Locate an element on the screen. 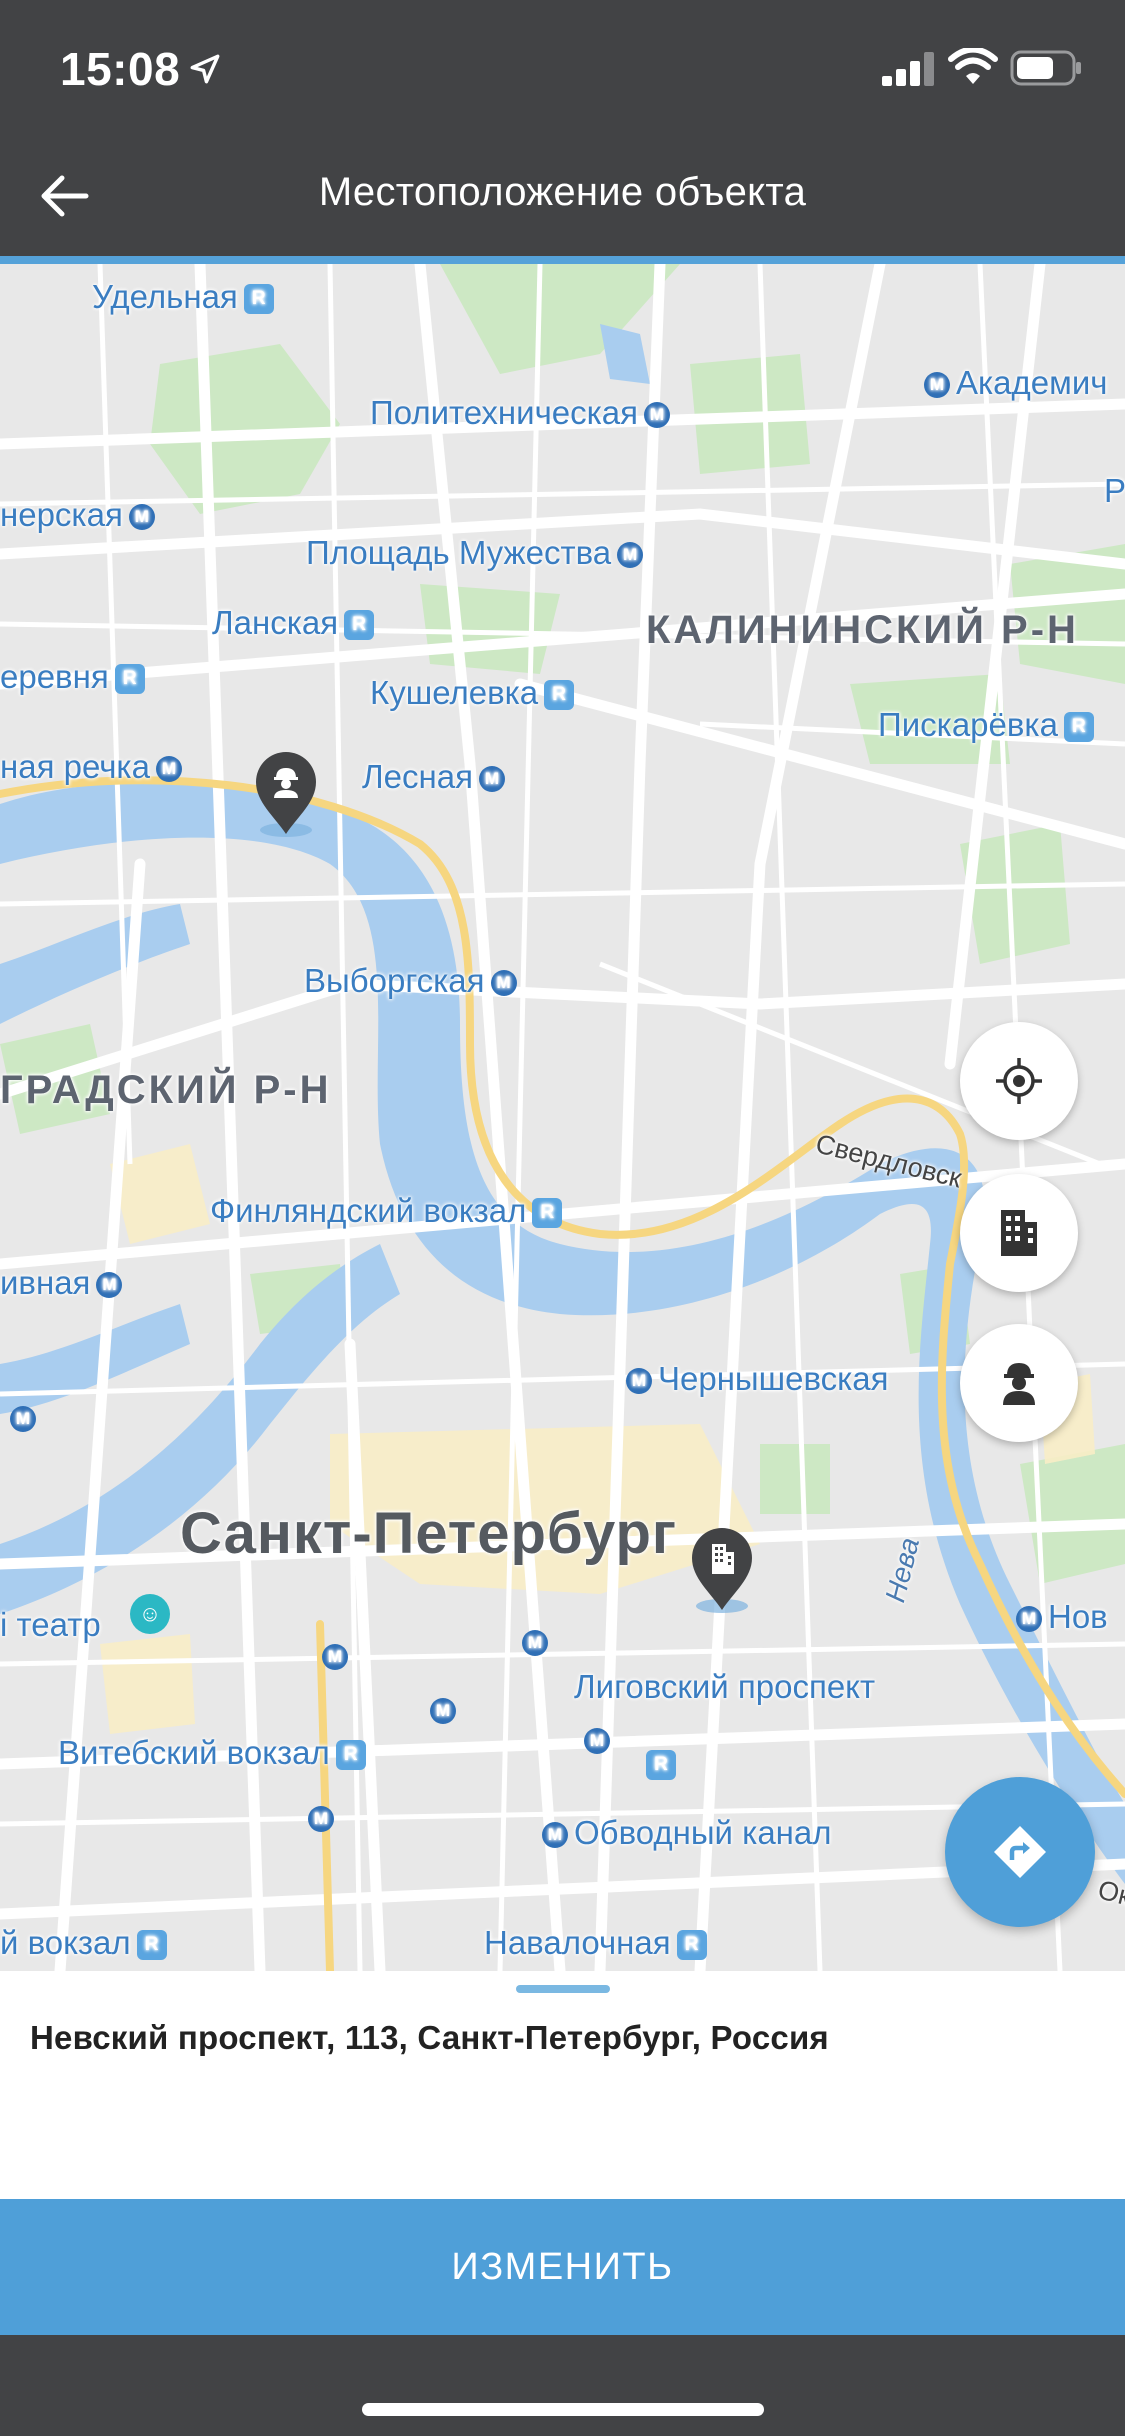 The width and height of the screenshot is (1125, 2436). rail-marker: R is located at coordinates (661, 1763).